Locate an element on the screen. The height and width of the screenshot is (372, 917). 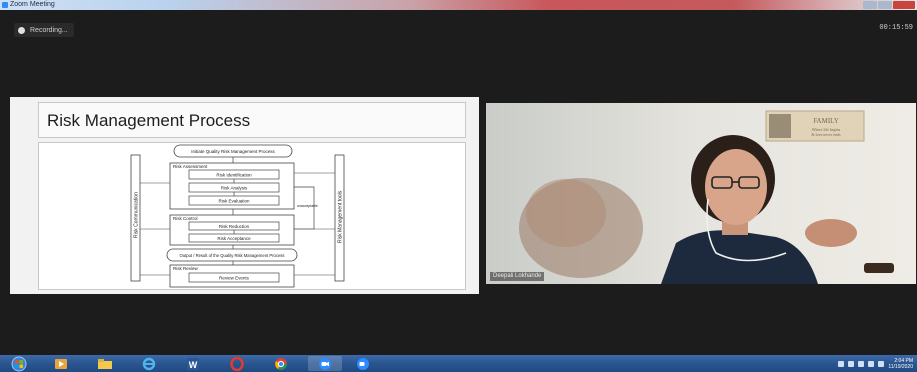
assessment-label: Risk Assessment is located at coordinates (190, 166).